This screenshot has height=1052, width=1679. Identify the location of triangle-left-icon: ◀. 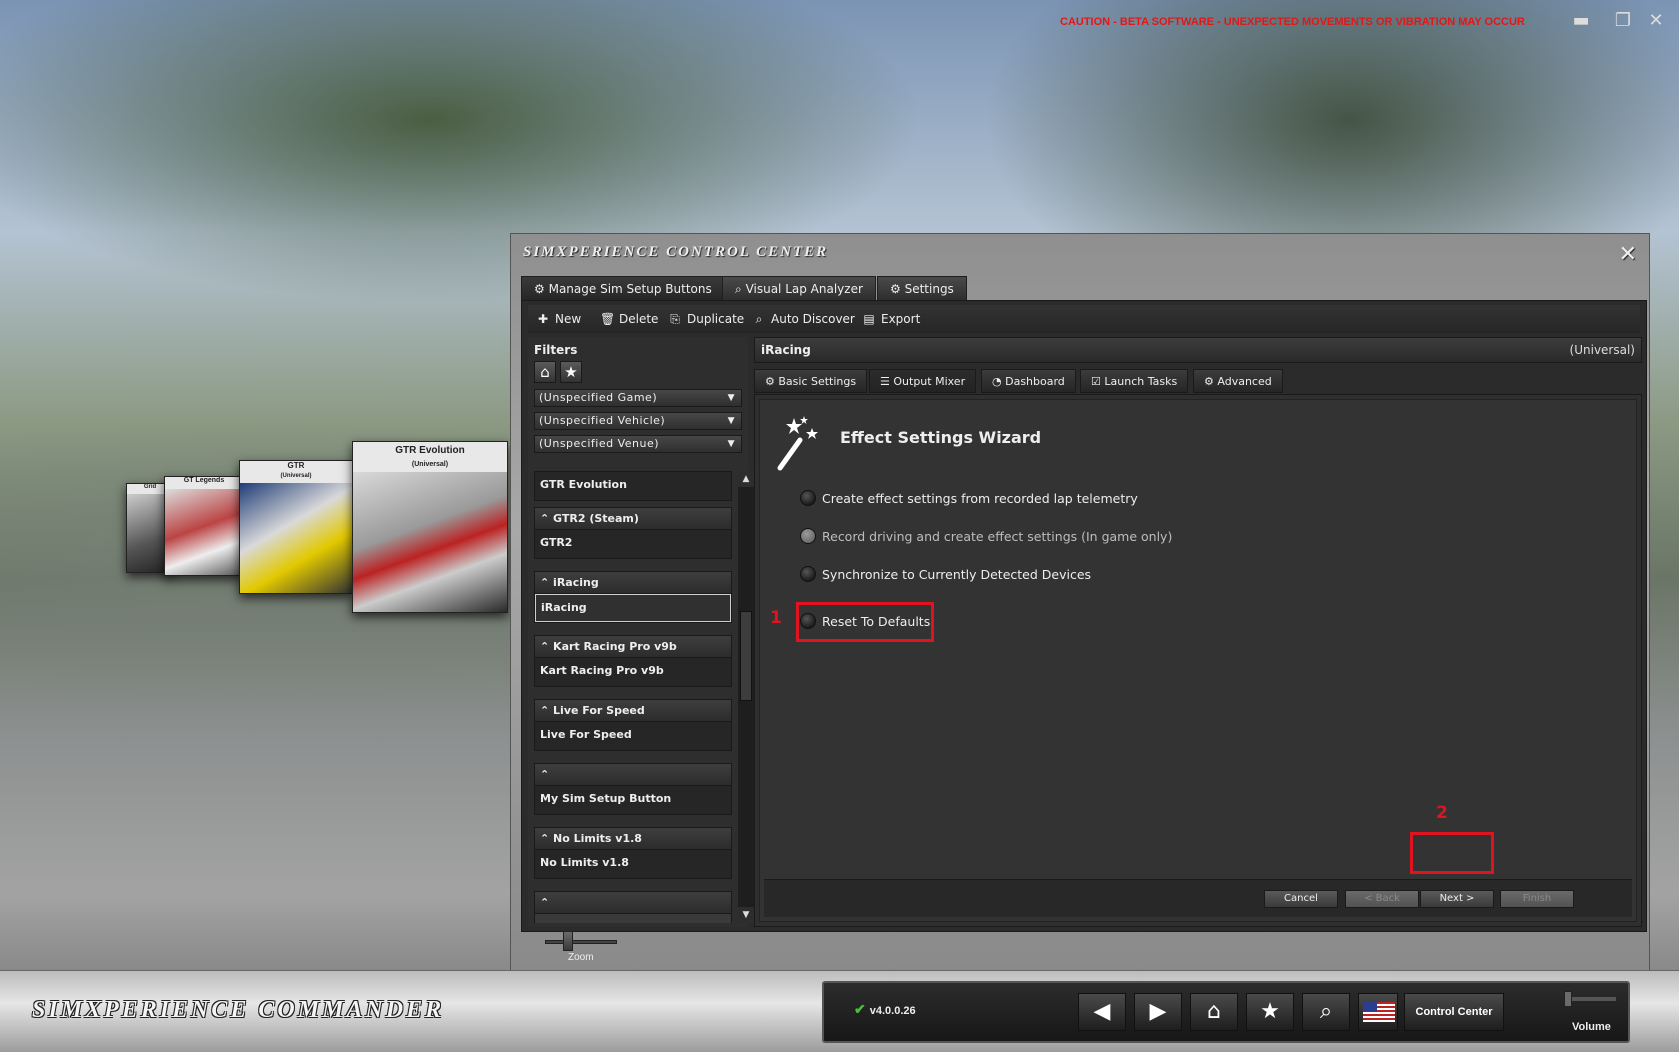
(1102, 1011).